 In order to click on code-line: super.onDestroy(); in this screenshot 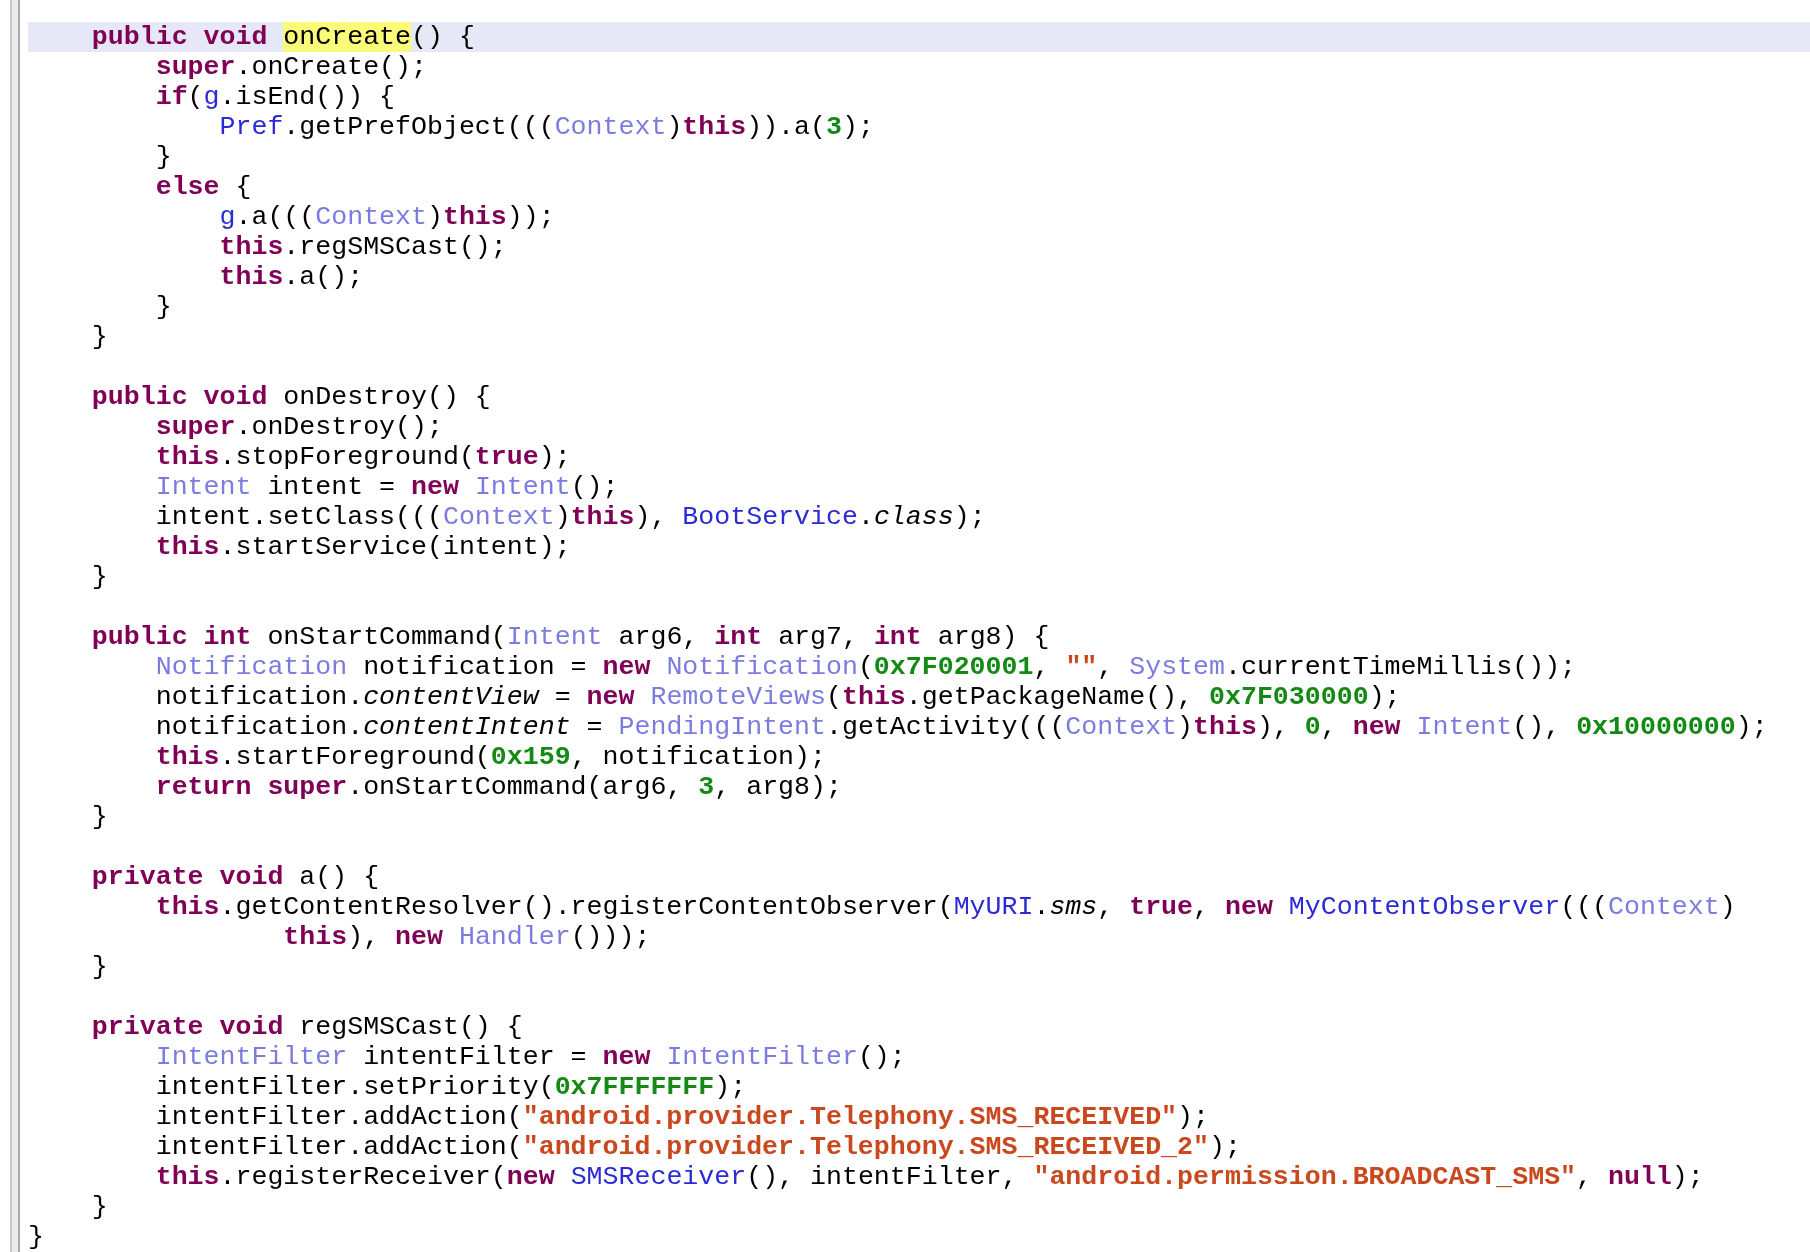, I will do `click(299, 427)`.